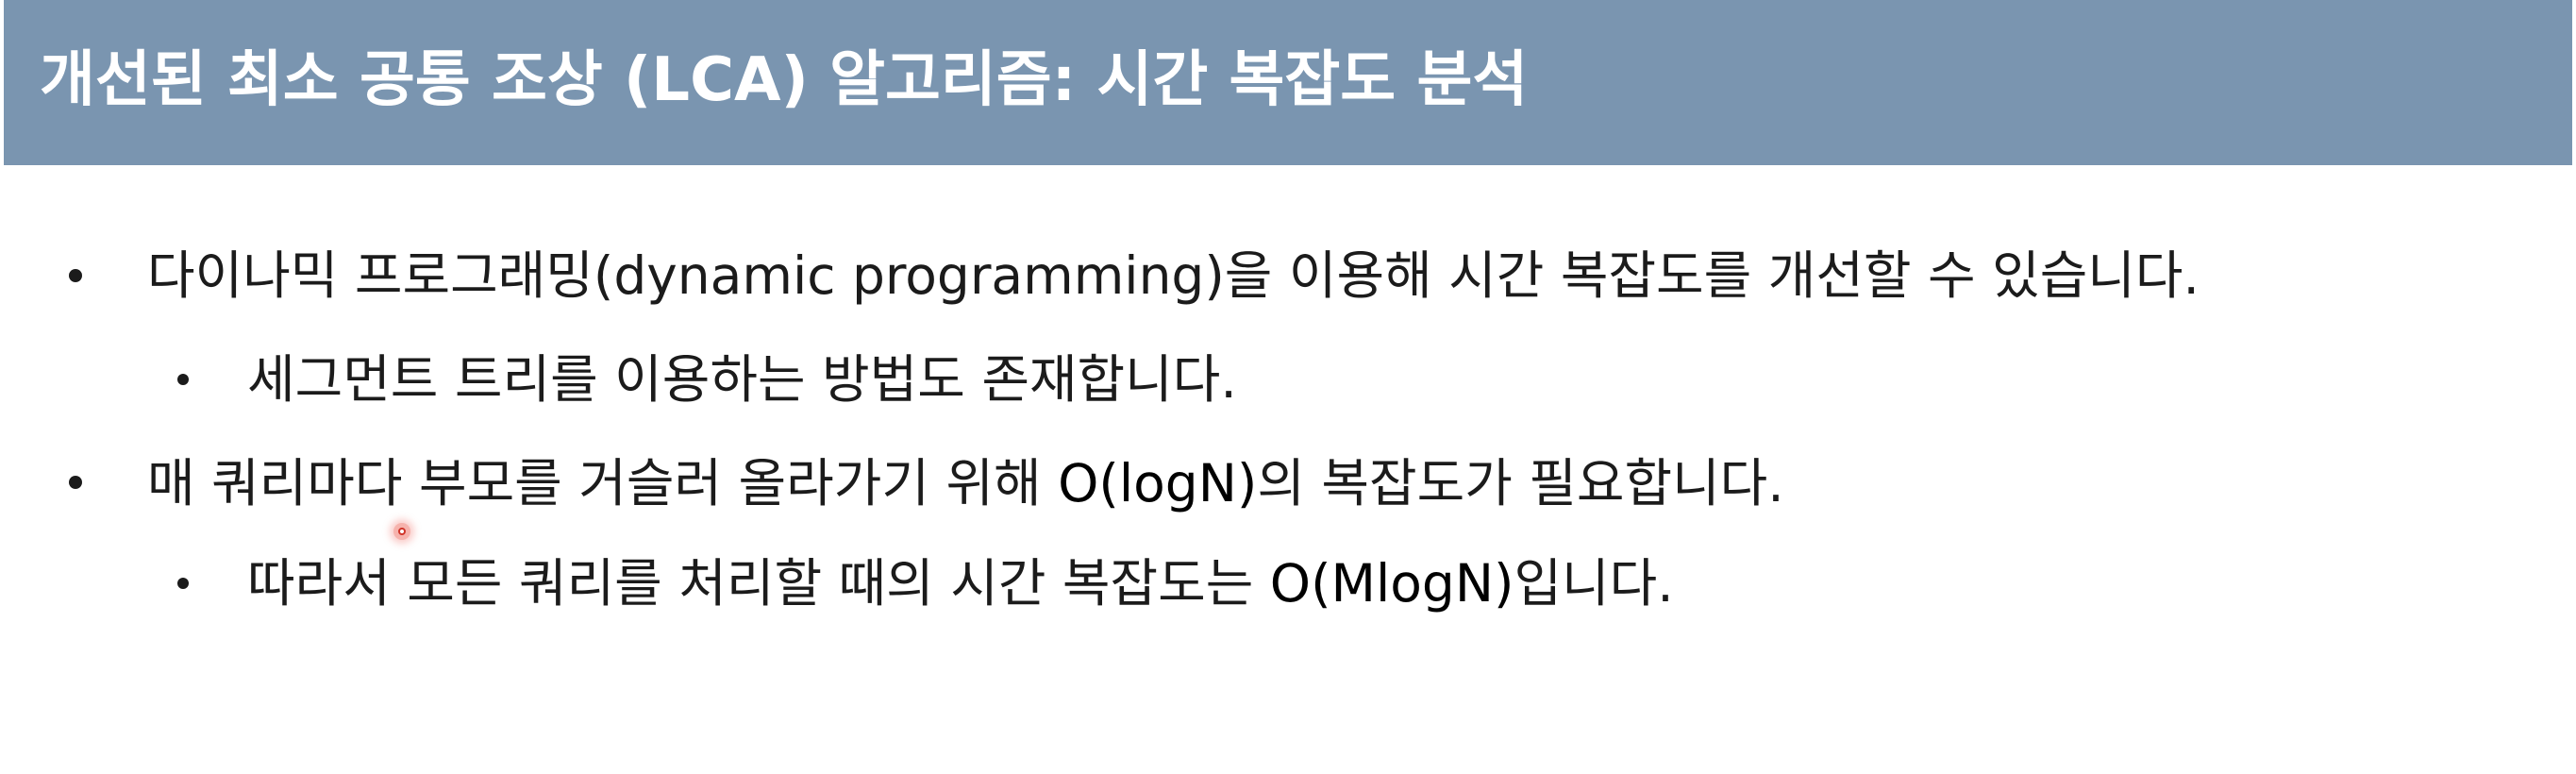 This screenshot has height=774, width=2576. Describe the element at coordinates (401, 531) in the screenshot. I see `laser-pointer-icon` at that location.